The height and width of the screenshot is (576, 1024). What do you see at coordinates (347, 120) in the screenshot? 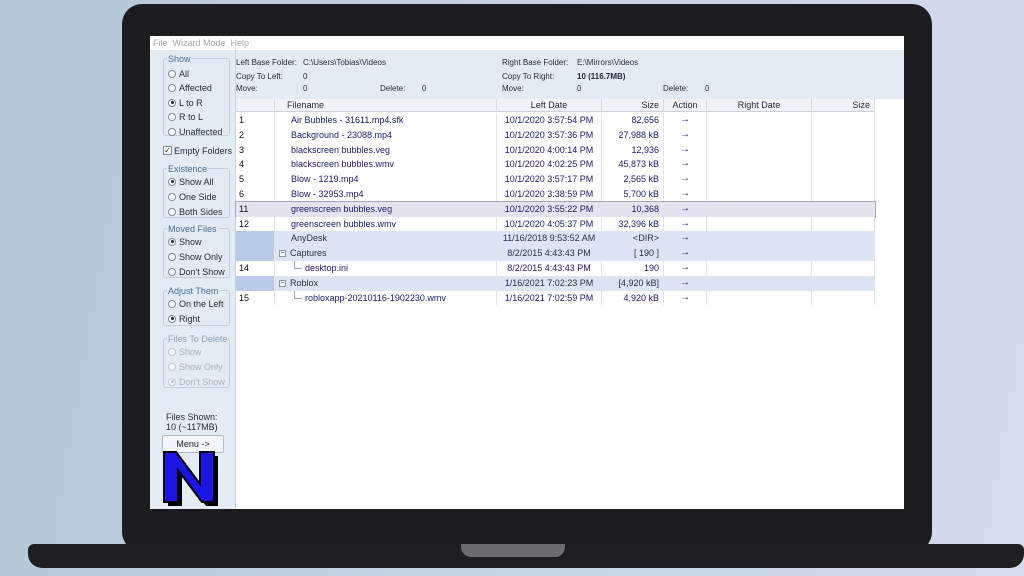
I see `file-name: Air Bubbles - 31611.mp4.sfk` at bounding box center [347, 120].